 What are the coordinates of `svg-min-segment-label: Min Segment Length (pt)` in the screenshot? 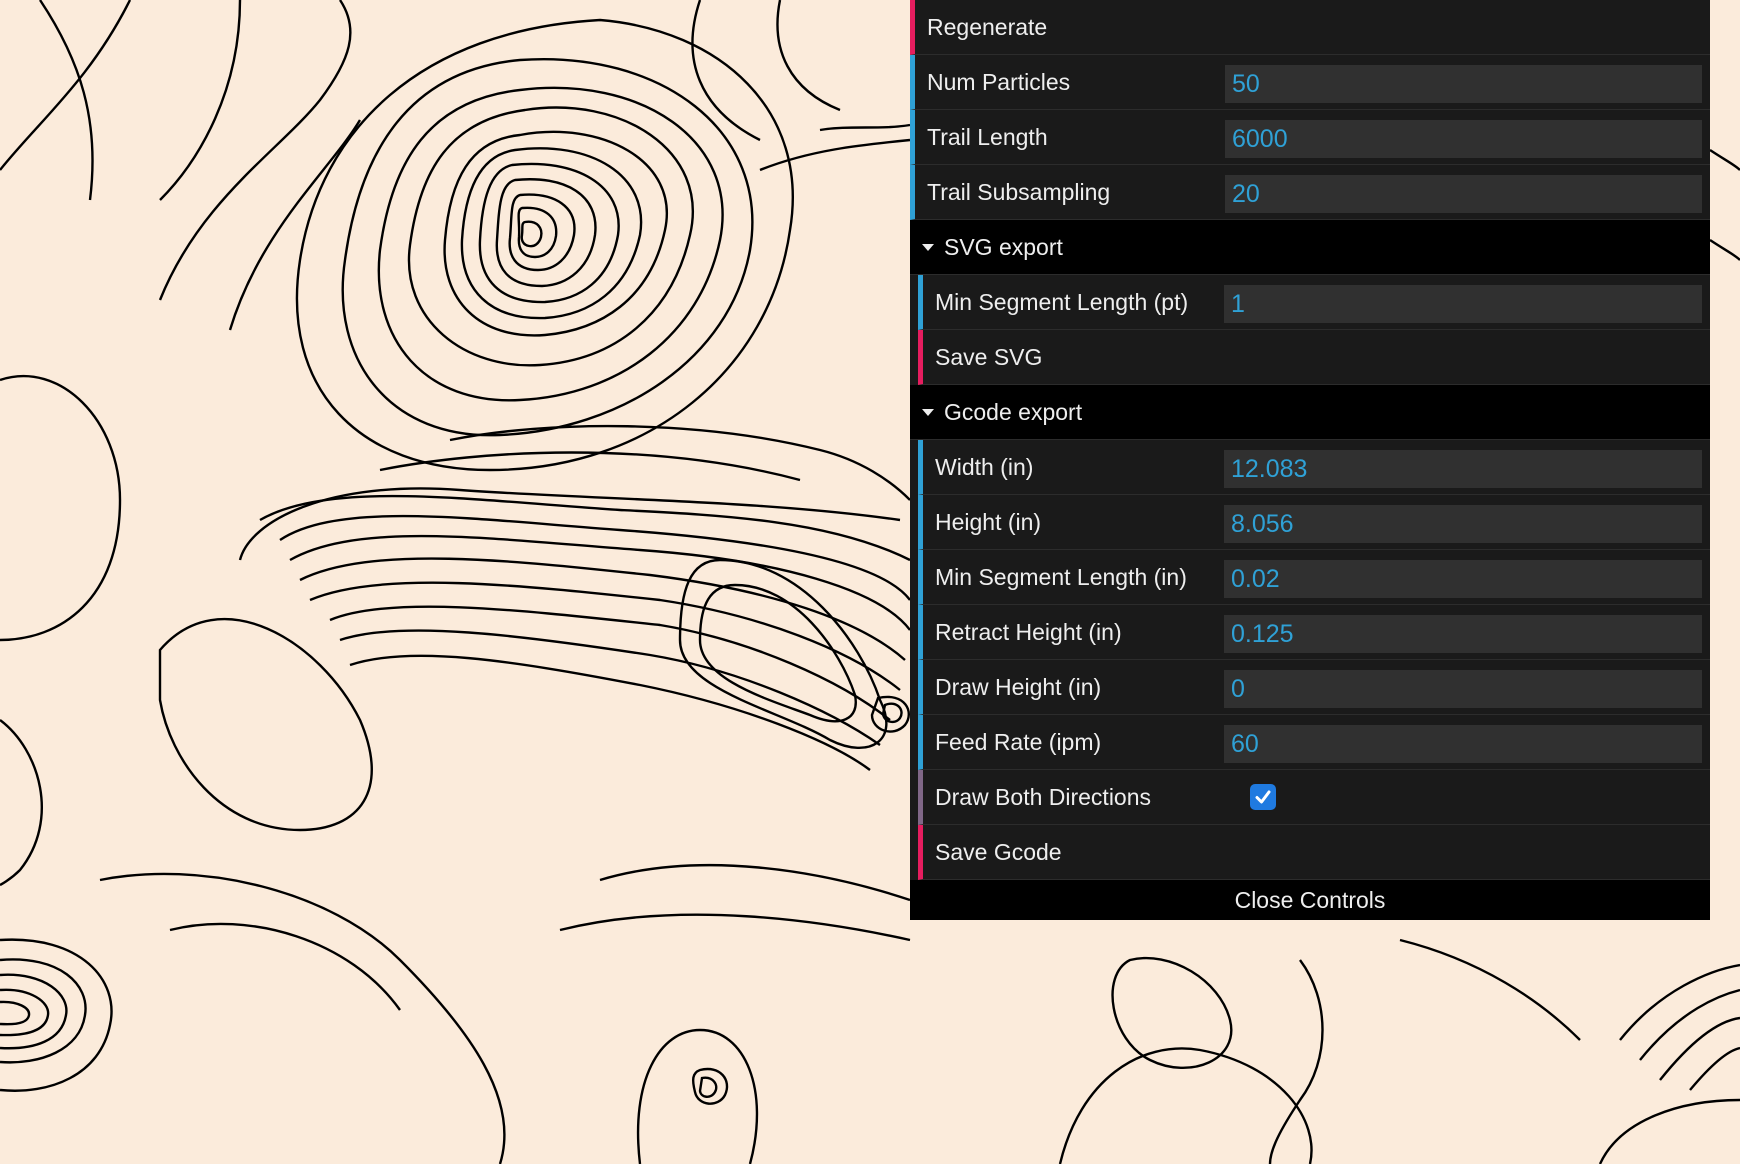 It's located at (1062, 301).